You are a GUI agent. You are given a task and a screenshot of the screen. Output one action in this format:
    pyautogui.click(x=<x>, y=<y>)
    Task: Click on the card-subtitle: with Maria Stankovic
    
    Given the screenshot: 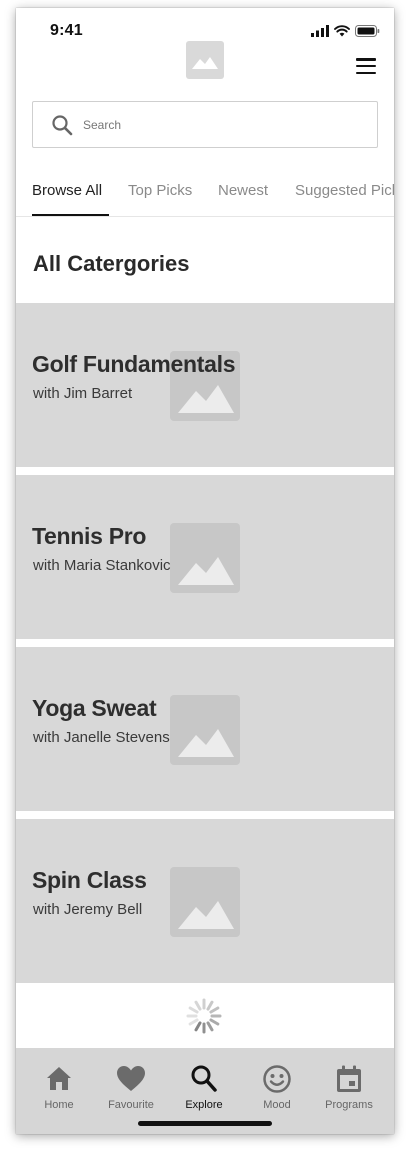 What is the action you would take?
    pyautogui.click(x=102, y=565)
    